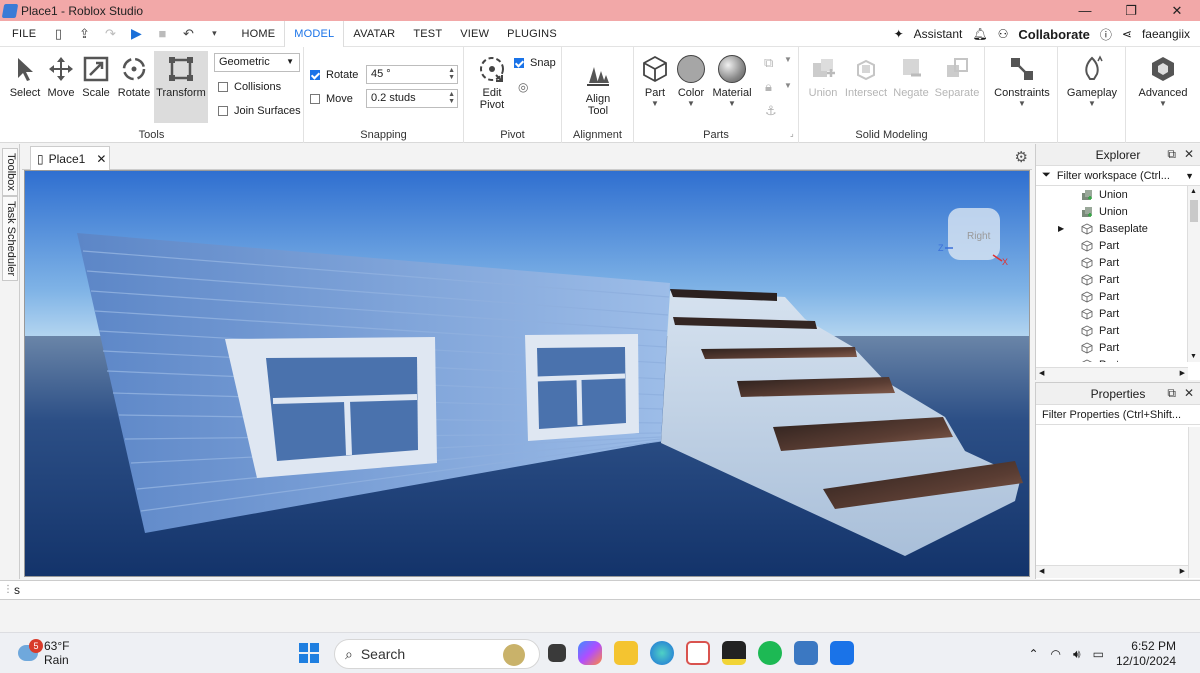  What do you see at coordinates (626, 653) in the screenshot?
I see `file-explorer-icon` at bounding box center [626, 653].